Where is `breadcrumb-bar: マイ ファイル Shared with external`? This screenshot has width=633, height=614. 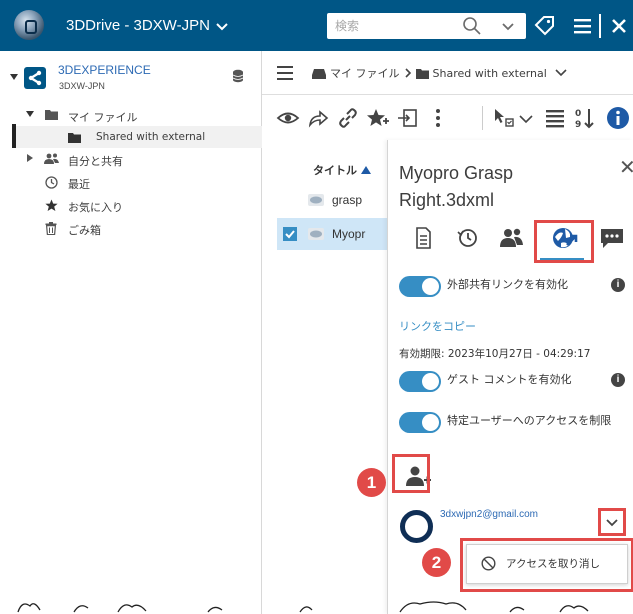
breadcrumb-bar: マイ ファイル Shared with external is located at coordinates (447, 73).